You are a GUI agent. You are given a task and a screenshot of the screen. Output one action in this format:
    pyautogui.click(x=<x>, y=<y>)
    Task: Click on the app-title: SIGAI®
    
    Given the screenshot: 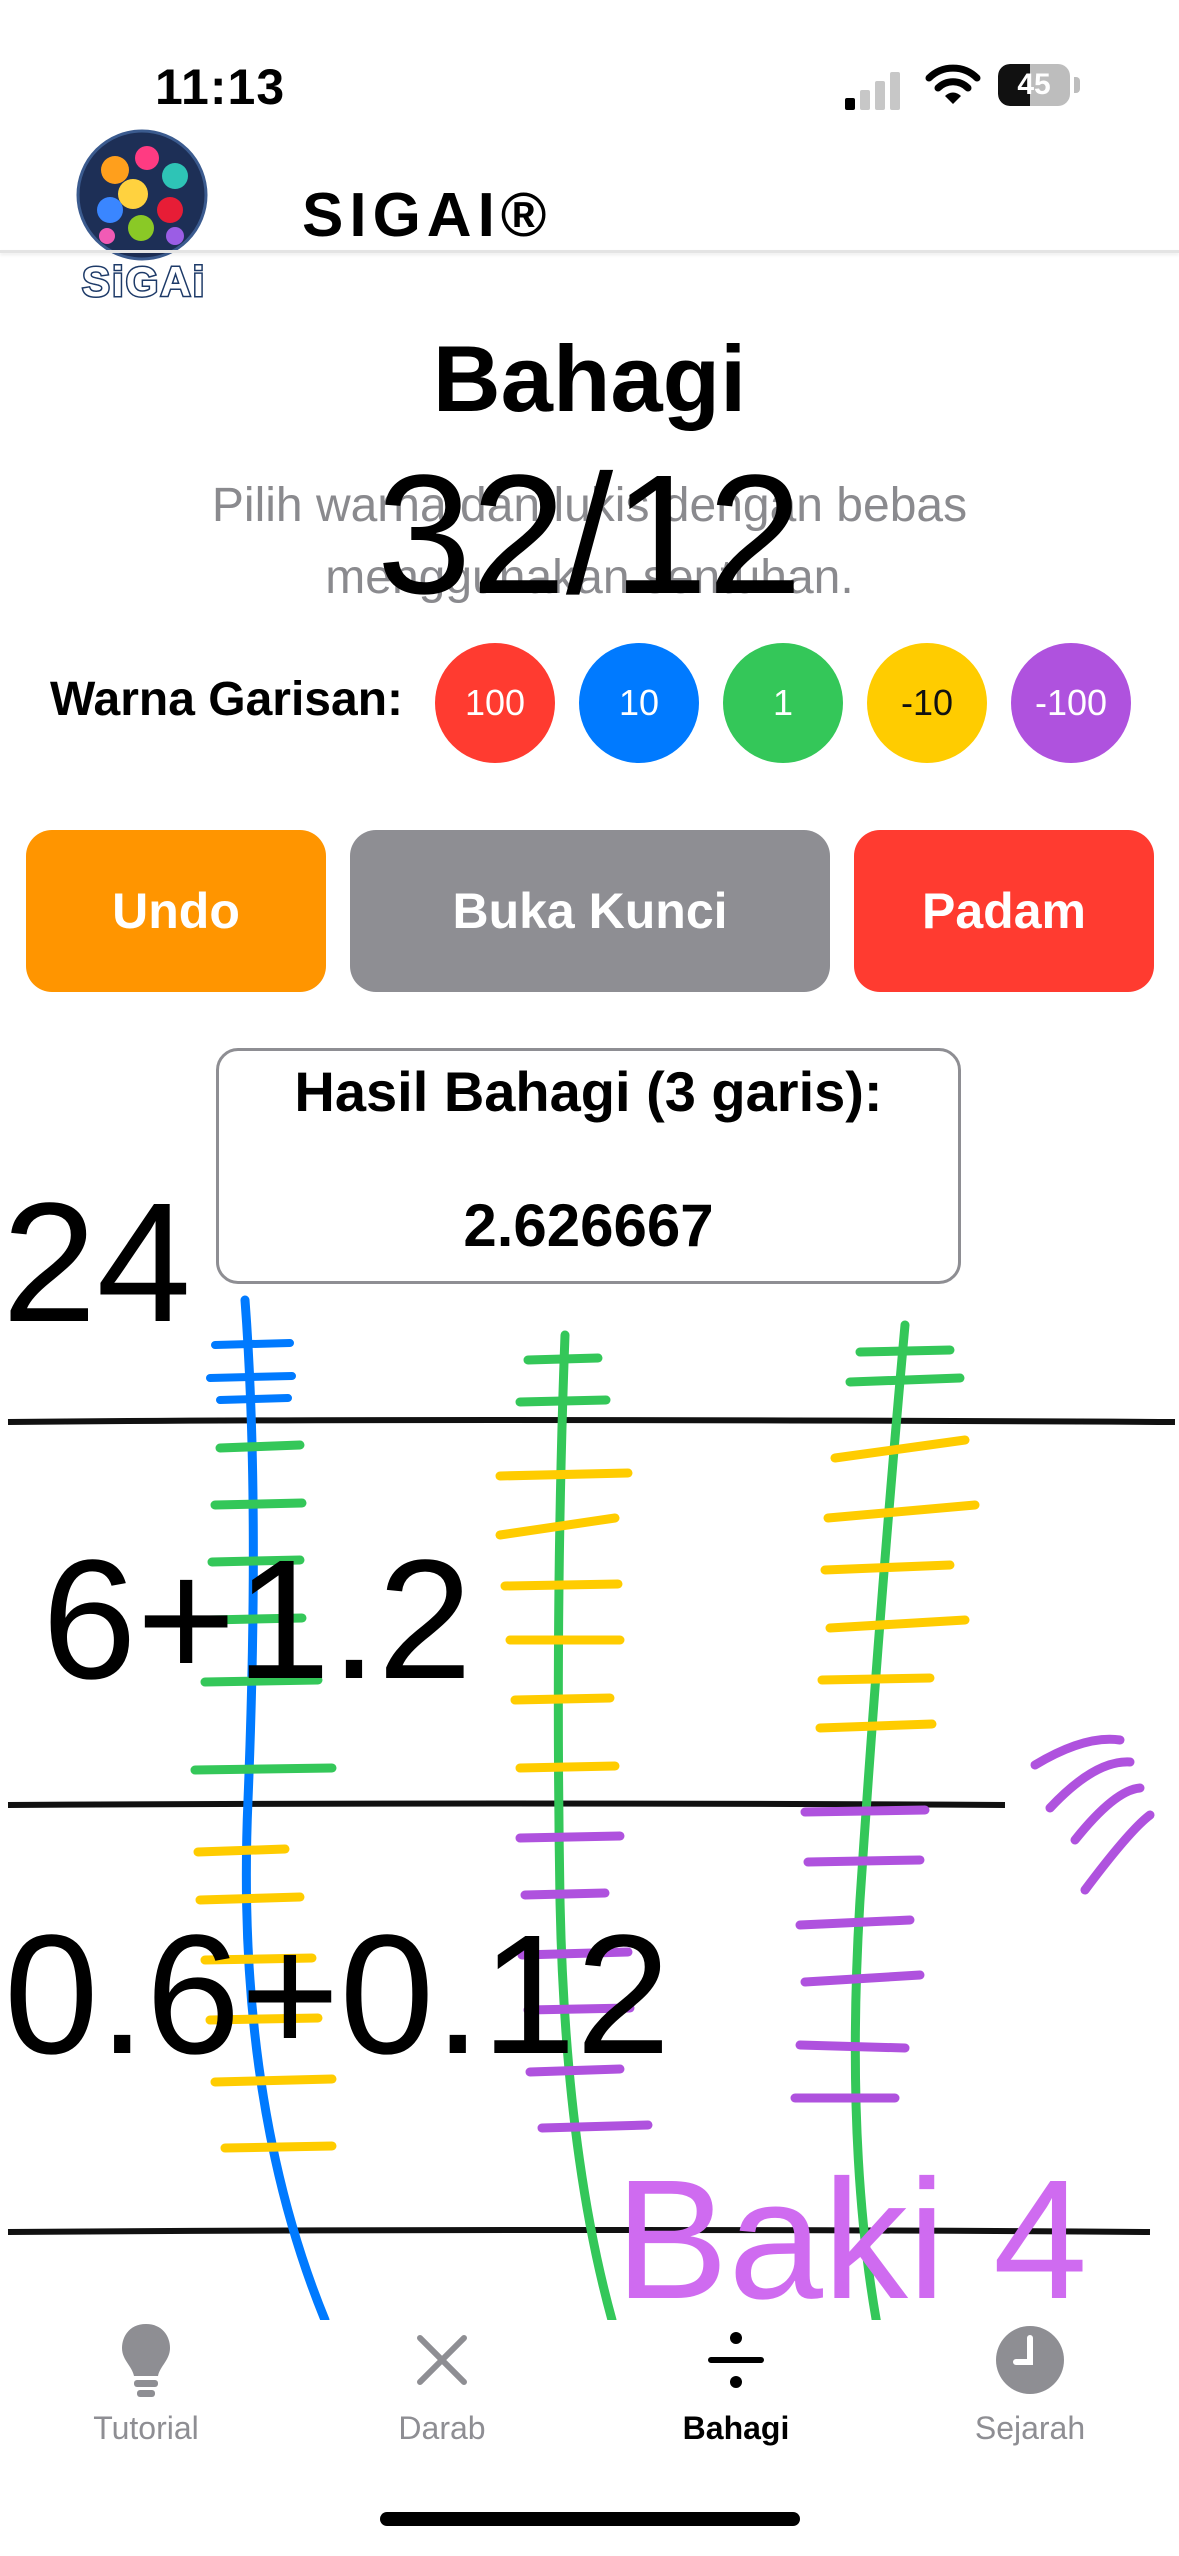 What is the action you would take?
    pyautogui.click(x=427, y=215)
    